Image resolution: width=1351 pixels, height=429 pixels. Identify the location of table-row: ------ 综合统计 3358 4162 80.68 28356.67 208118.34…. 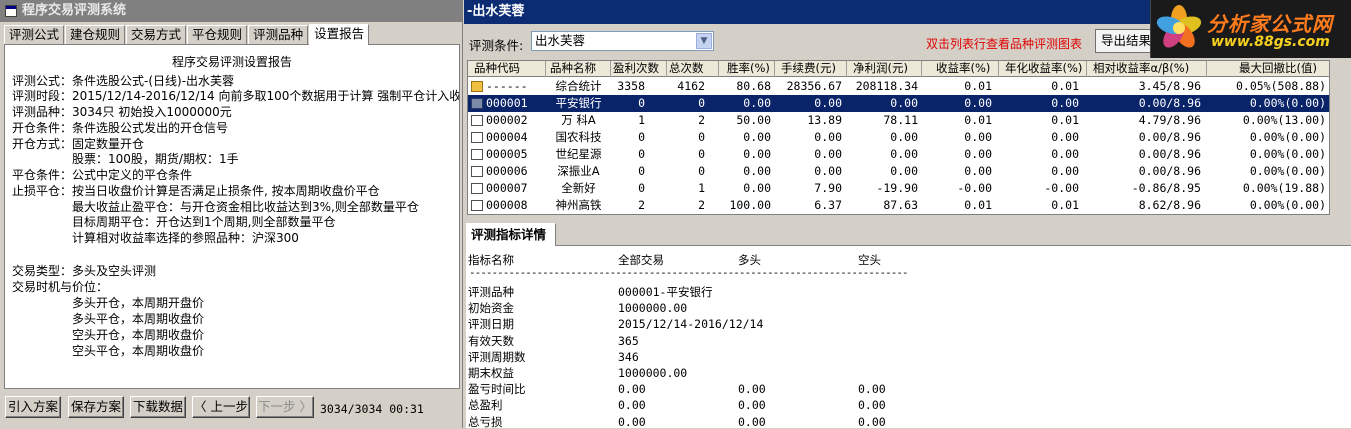
(898, 86).